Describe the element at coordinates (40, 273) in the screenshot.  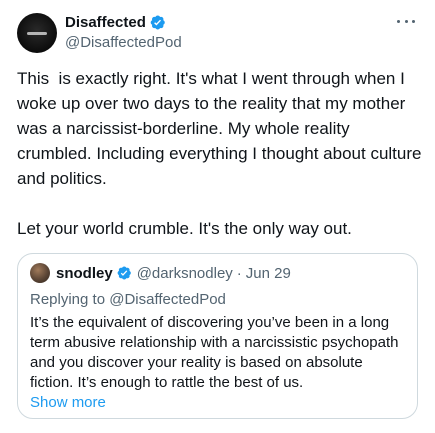
I see `quoted-author-avatar` at that location.